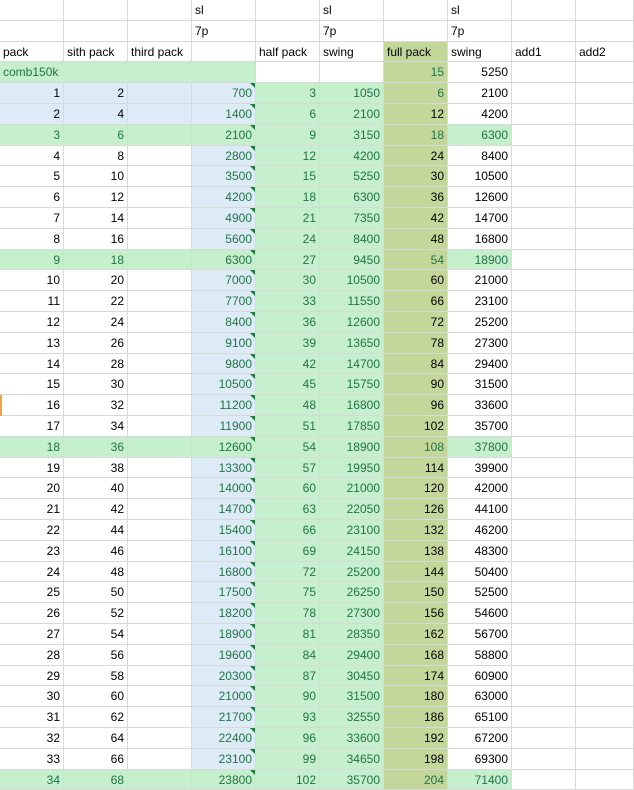  What do you see at coordinates (352, 239) in the screenshot?
I see `data-cell-swing: 8400` at bounding box center [352, 239].